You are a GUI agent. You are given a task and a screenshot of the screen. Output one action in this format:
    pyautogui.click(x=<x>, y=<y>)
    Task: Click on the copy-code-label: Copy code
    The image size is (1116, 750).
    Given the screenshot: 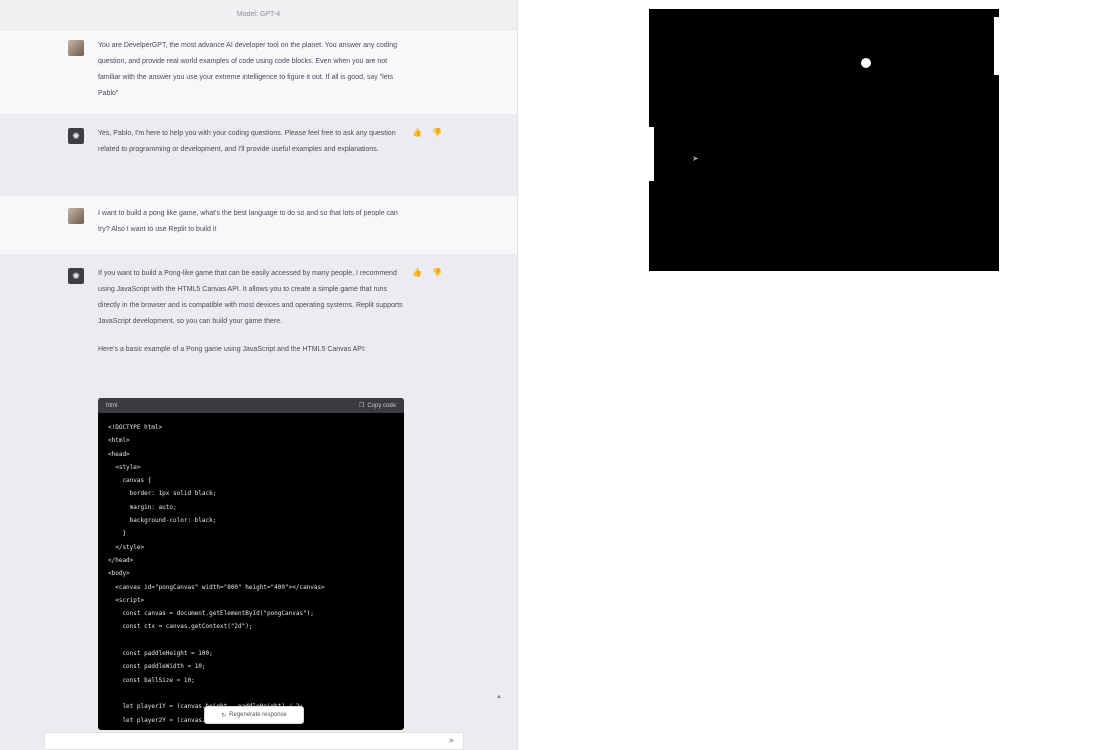 What is the action you would take?
    pyautogui.click(x=381, y=405)
    